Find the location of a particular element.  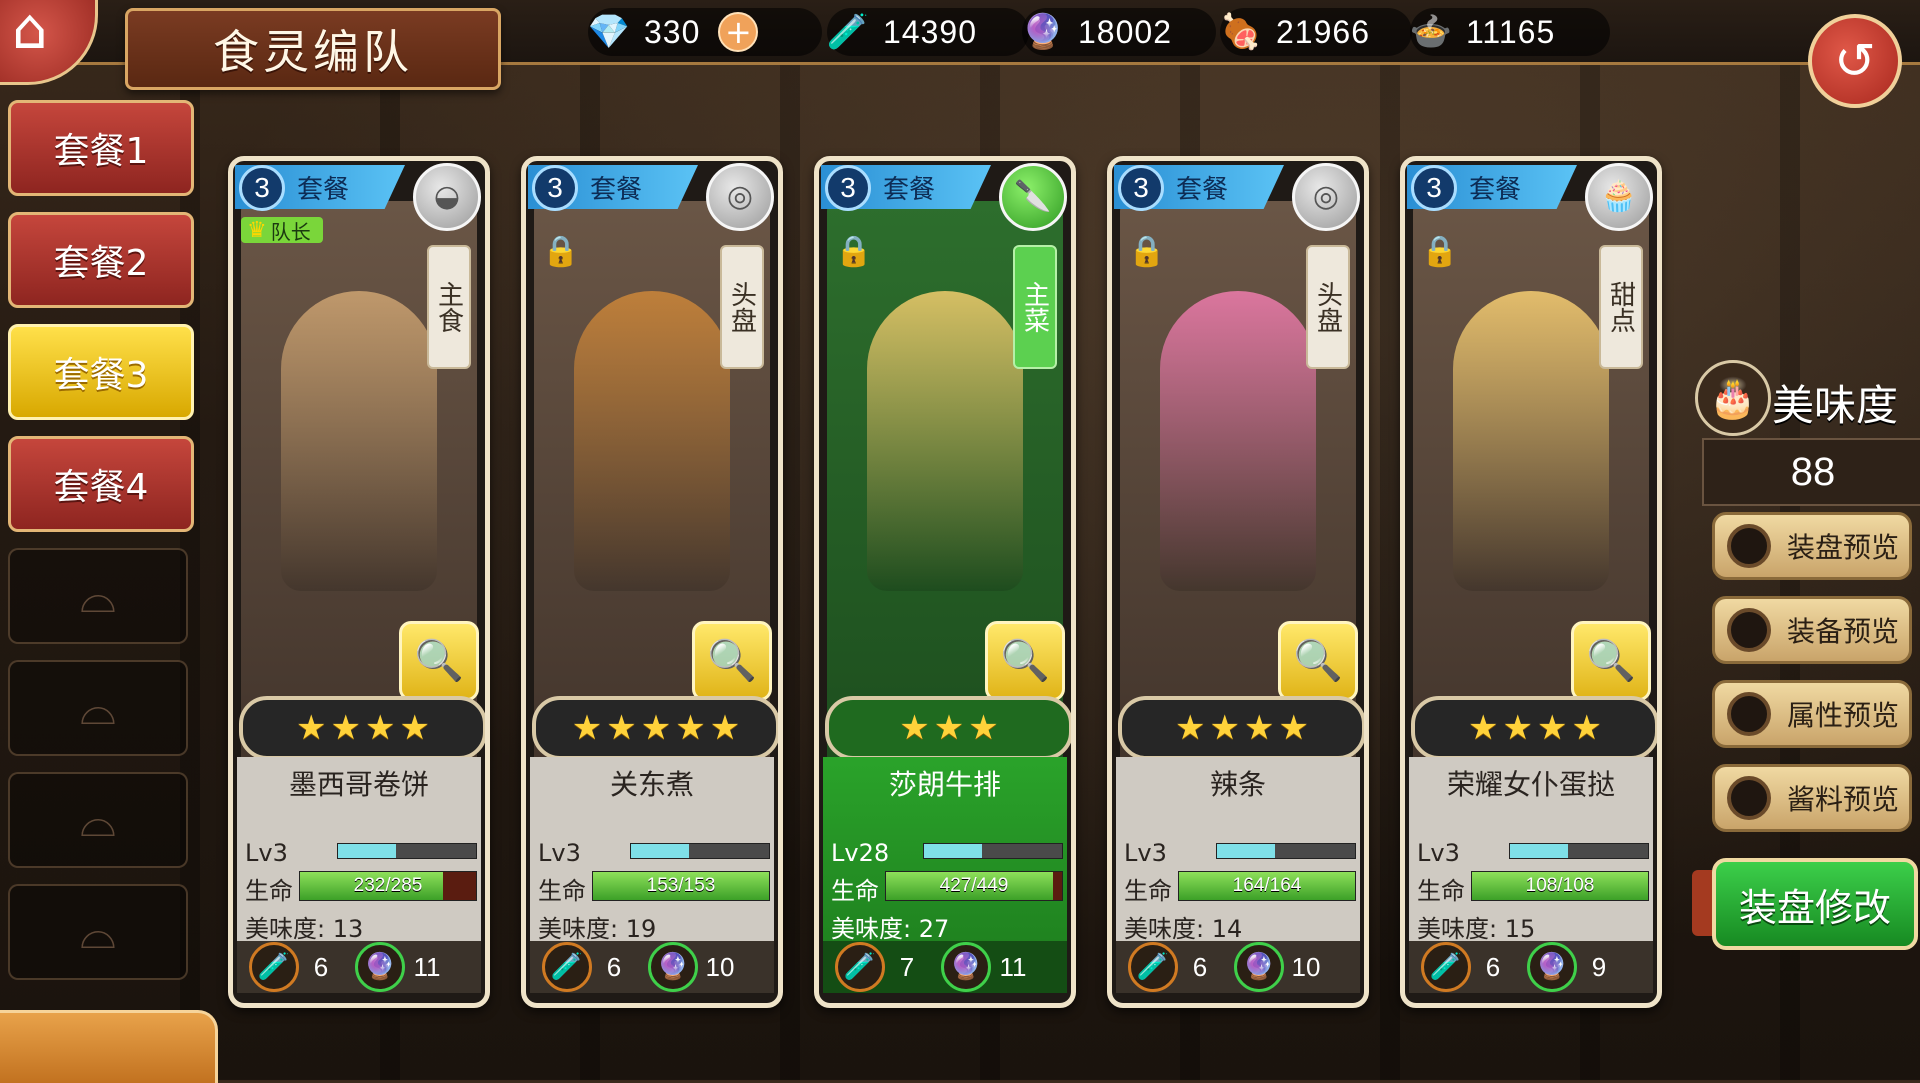

cost-row: 🧪 6 🔮 10 is located at coordinates (1238, 967).